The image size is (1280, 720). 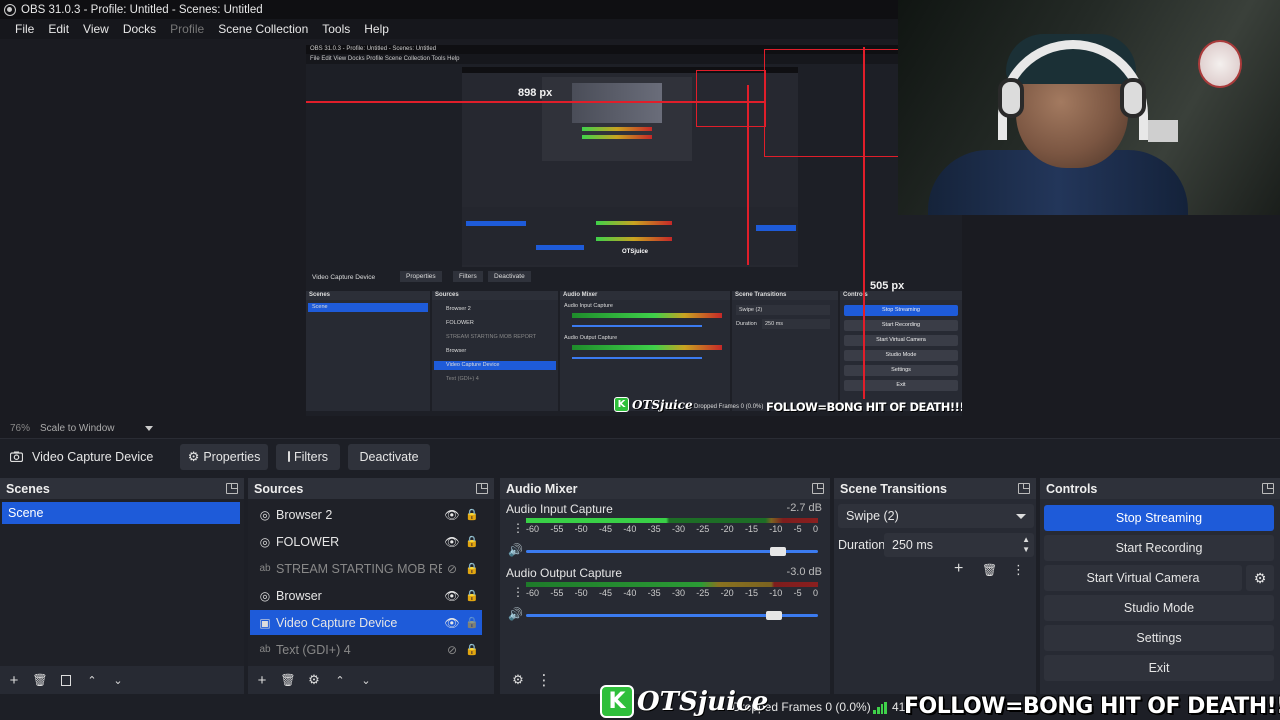 What do you see at coordinates (665, 509) in the screenshot?
I see `mixer-channel: Audio Input Capture -2.7 dB` at bounding box center [665, 509].